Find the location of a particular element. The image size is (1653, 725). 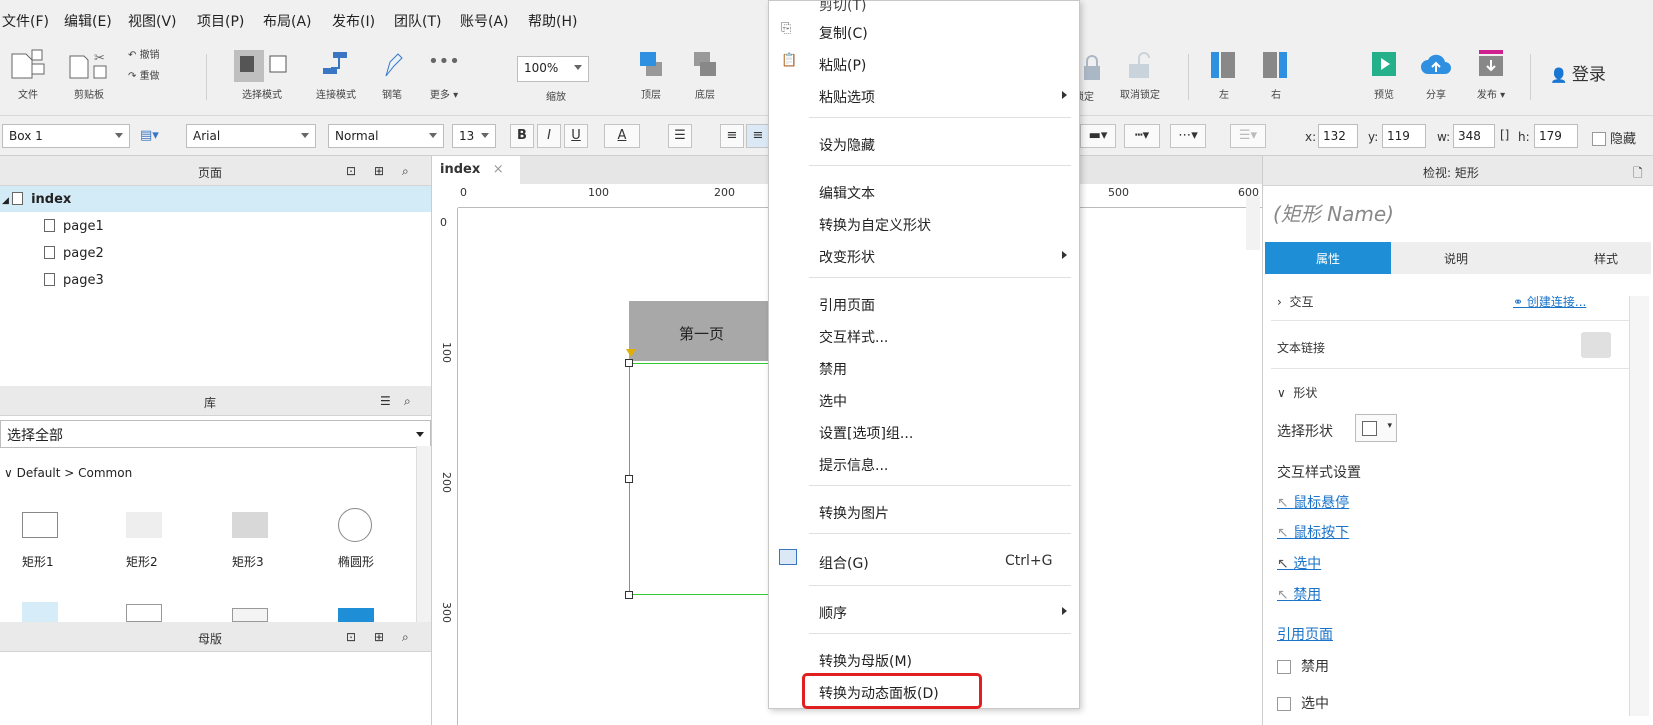

text-link-button is located at coordinates (1596, 345).